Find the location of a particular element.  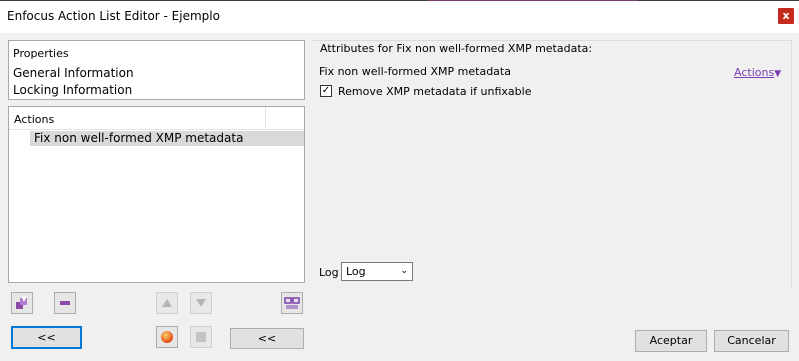

remove-action-button is located at coordinates (65, 303).